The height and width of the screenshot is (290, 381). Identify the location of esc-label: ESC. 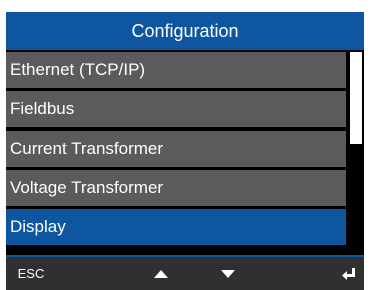
(31, 273).